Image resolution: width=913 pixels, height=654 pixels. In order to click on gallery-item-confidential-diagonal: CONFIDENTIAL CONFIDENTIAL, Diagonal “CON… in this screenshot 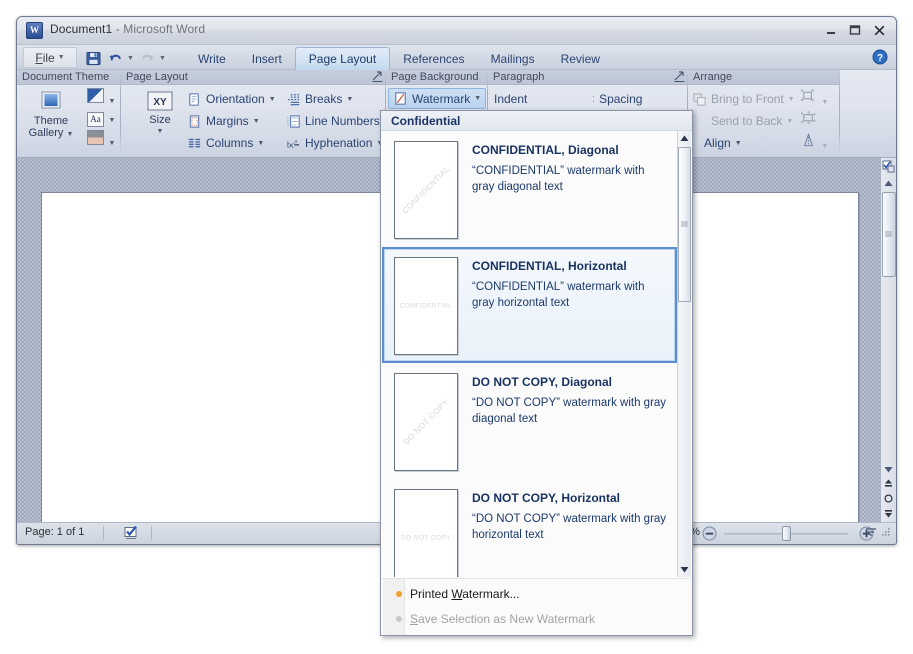, I will do `click(529, 189)`.